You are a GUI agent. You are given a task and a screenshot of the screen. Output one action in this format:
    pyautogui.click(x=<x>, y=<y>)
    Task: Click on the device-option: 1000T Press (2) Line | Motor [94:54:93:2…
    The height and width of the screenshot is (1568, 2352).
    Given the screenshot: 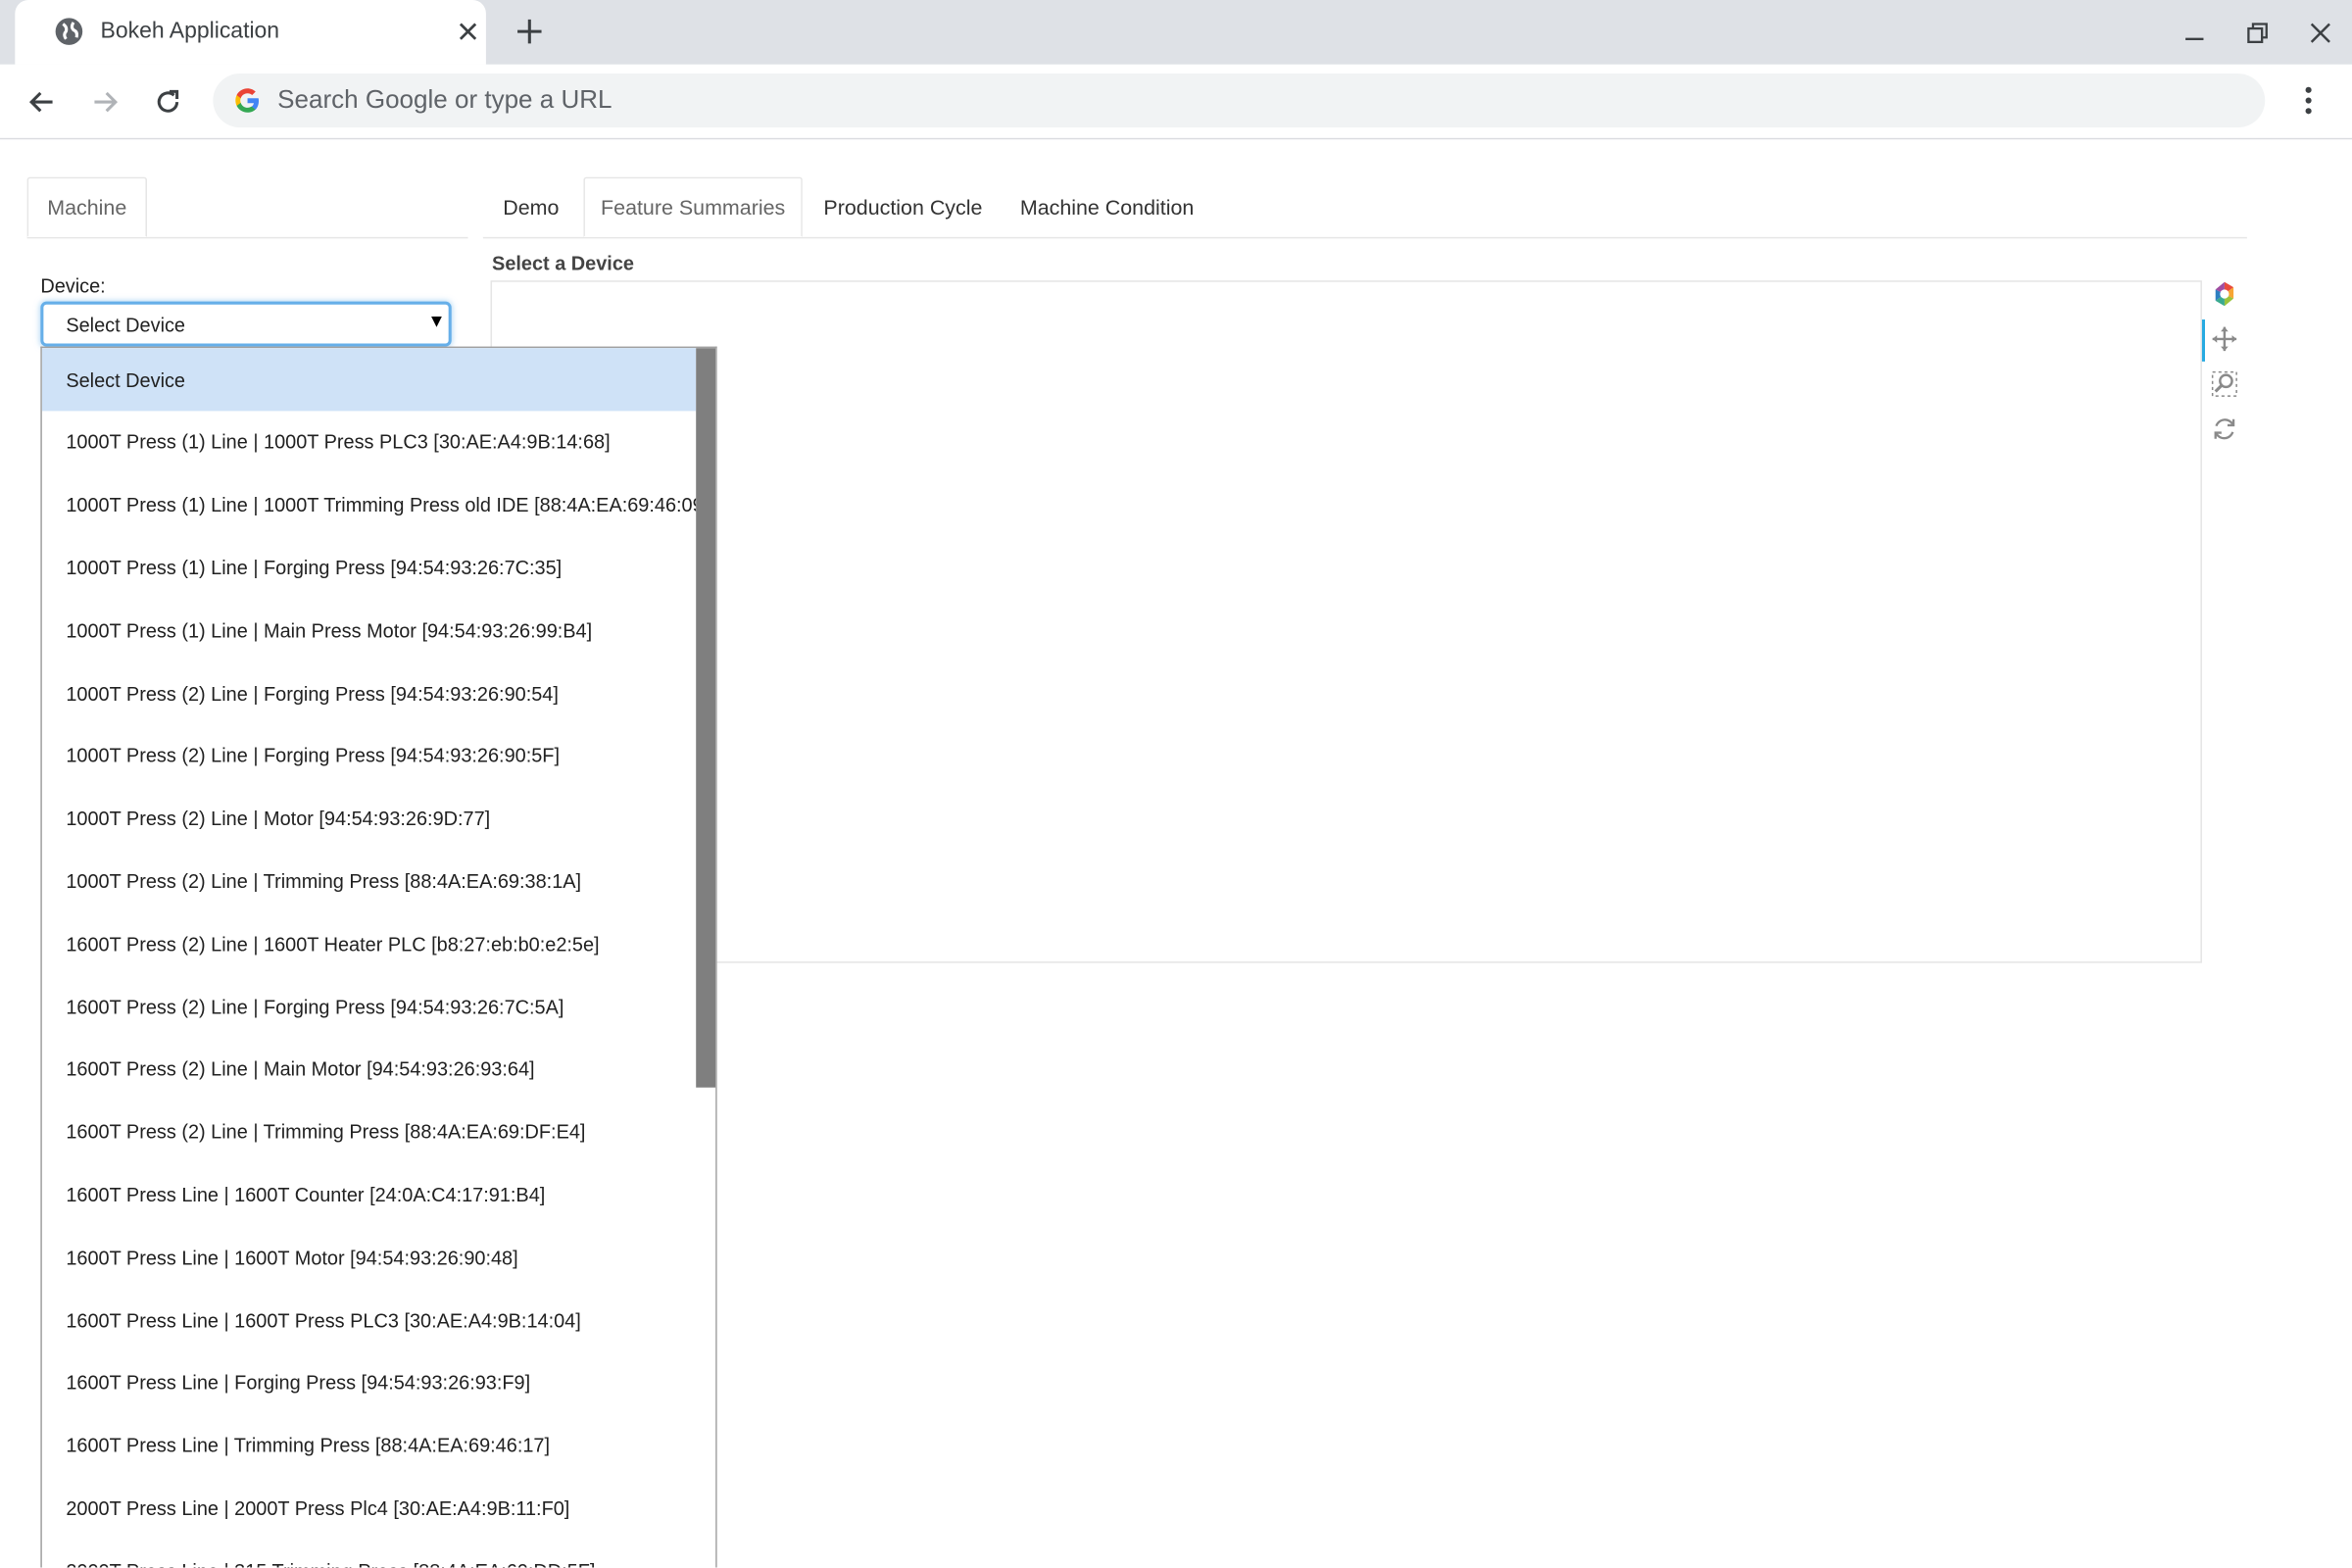 What is the action you would take?
    pyautogui.click(x=369, y=818)
    